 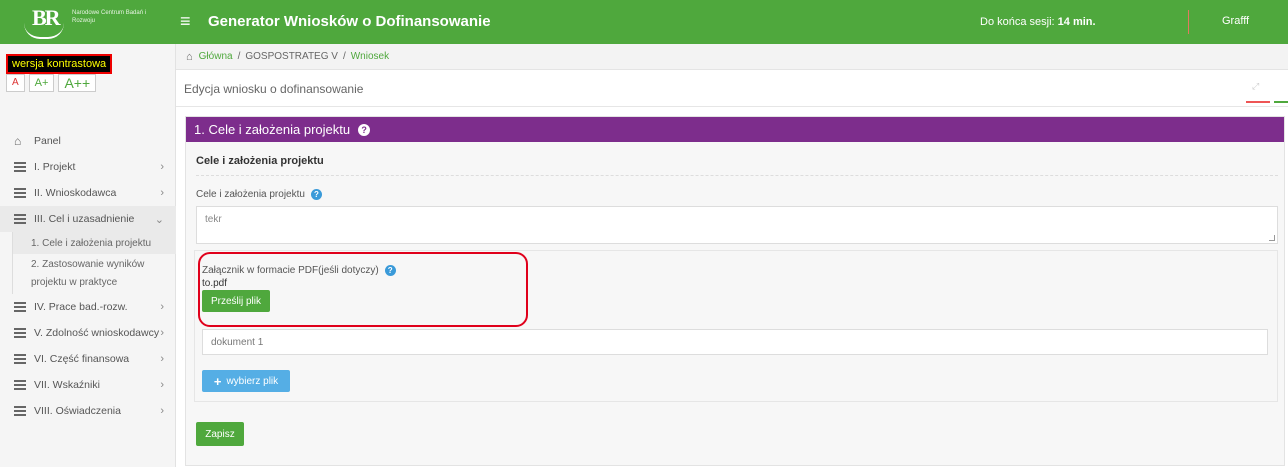 I want to click on sidebar-item-zdolnosc: V. Zdolność wnioskodawcy ›, so click(x=88, y=333).